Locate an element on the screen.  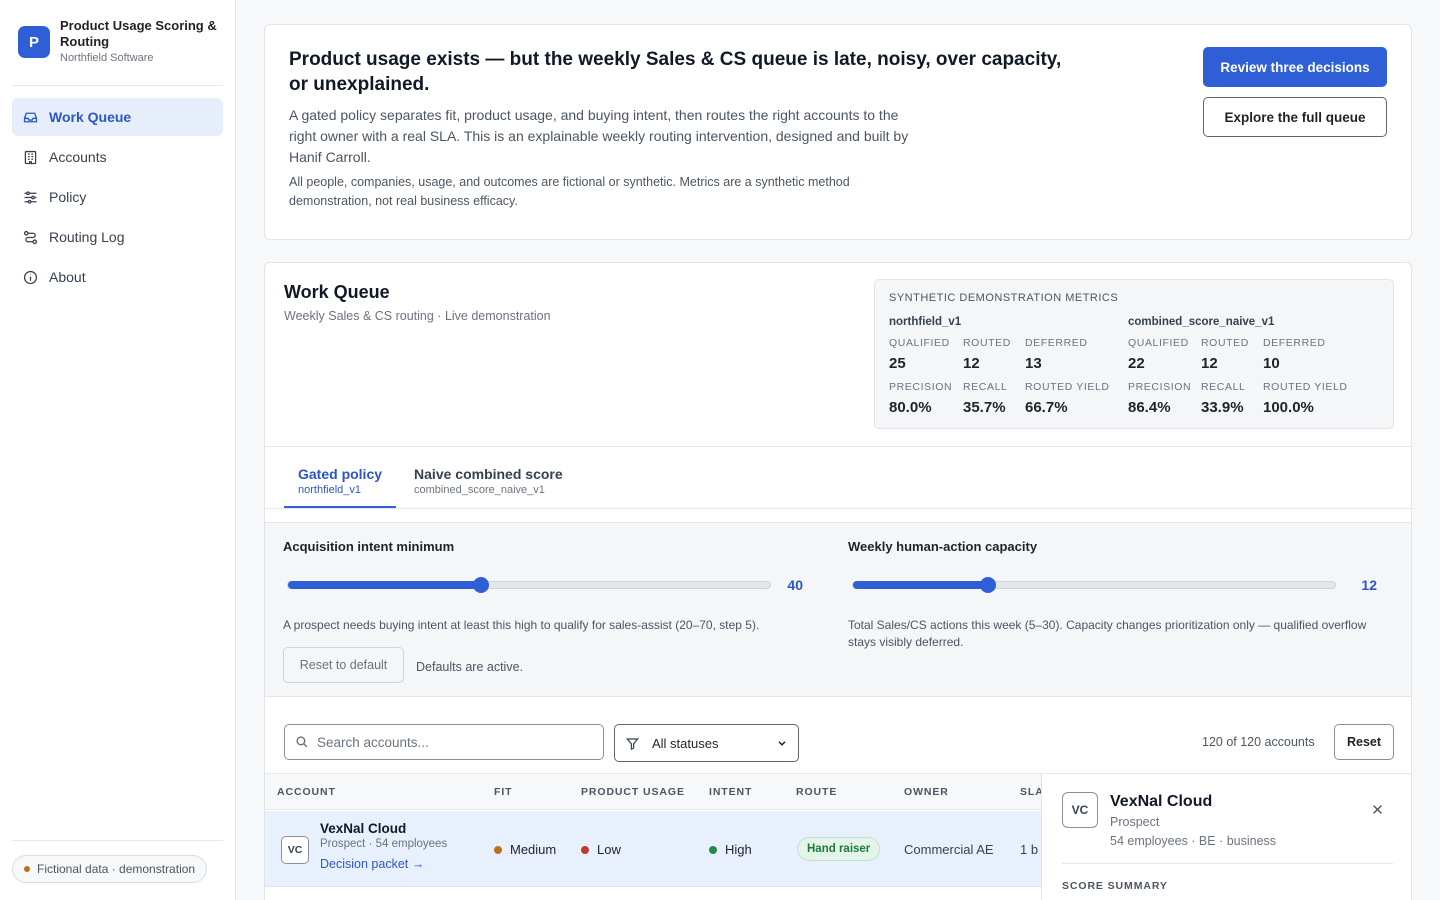
sidebar-item-work-queue: Work Queue is located at coordinates (117, 117).